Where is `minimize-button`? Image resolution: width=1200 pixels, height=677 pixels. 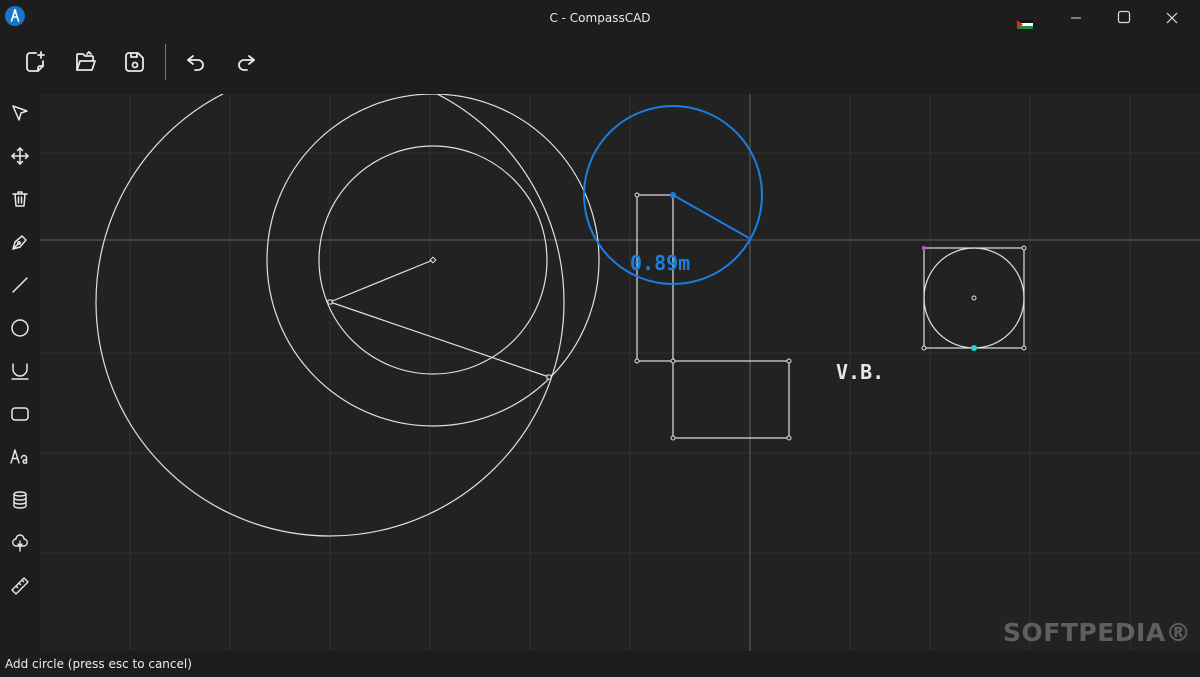
minimize-button is located at coordinates (1076, 18).